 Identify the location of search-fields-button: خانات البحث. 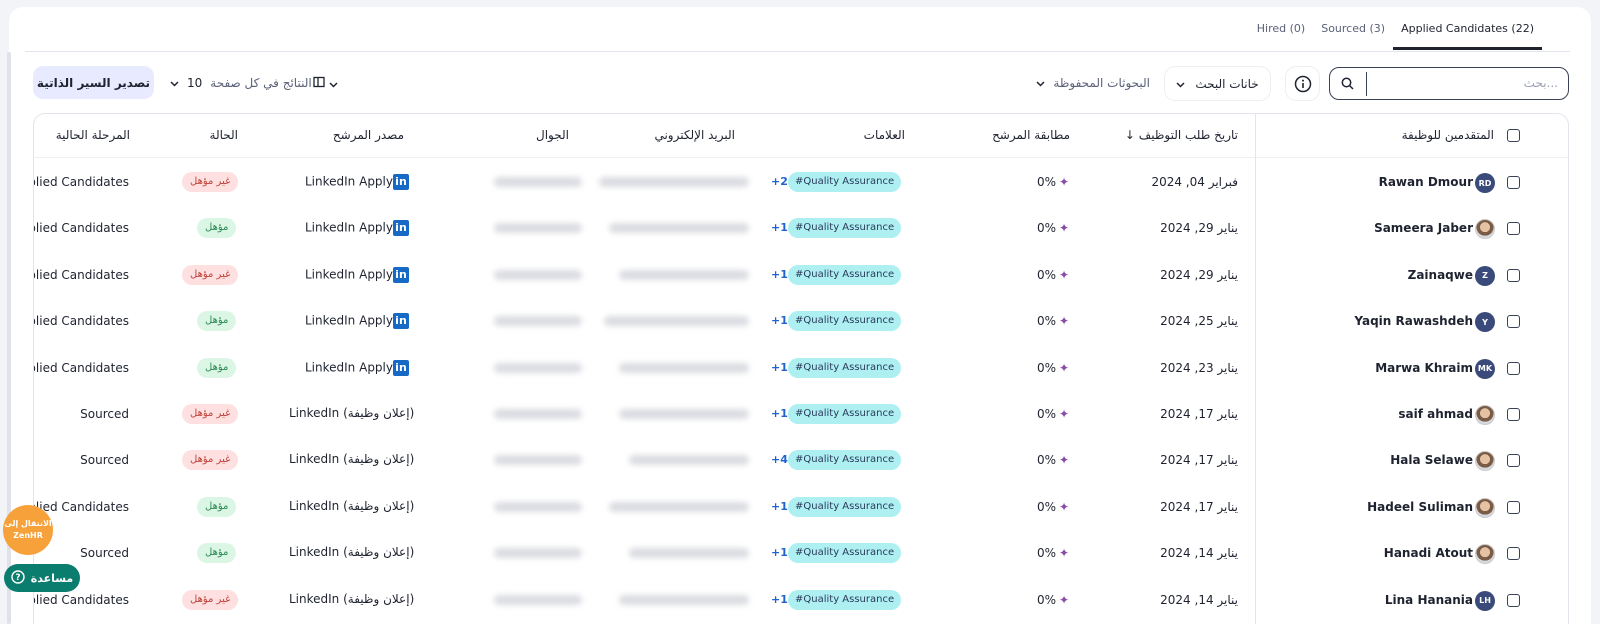
(1217, 83).